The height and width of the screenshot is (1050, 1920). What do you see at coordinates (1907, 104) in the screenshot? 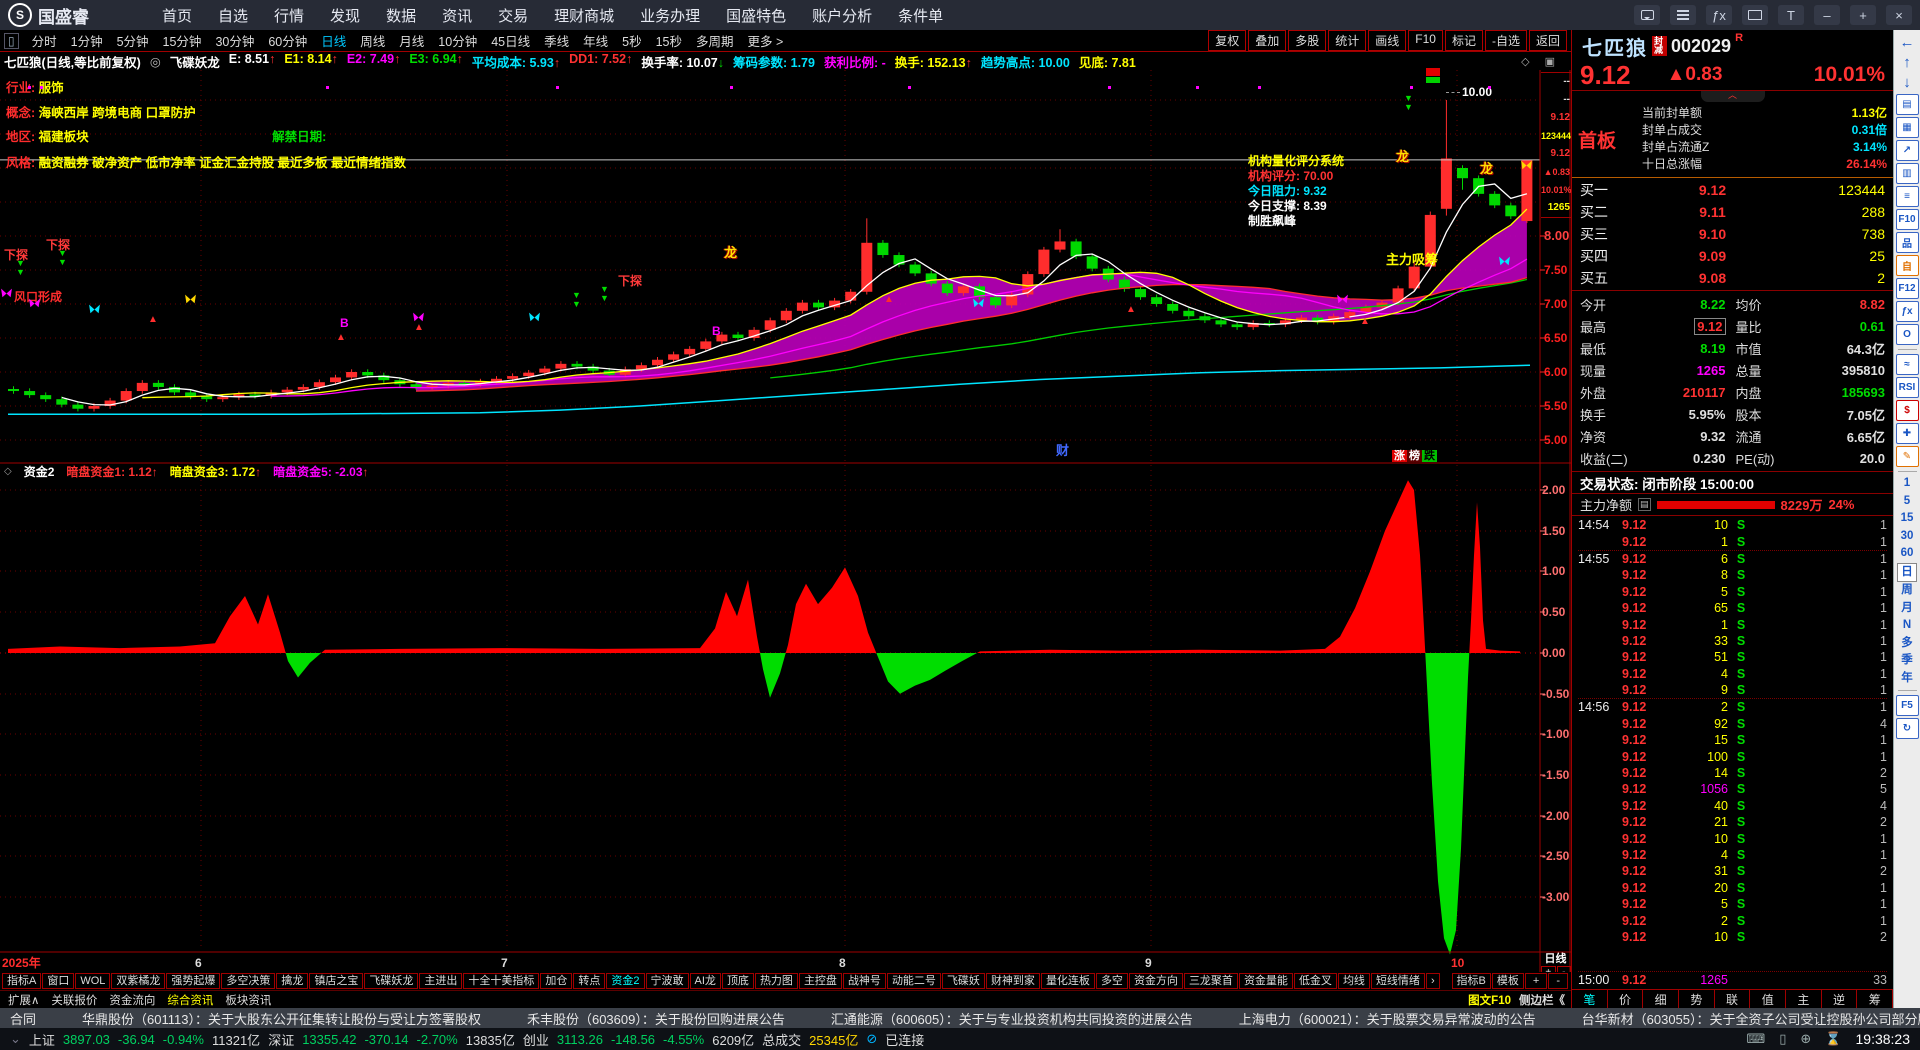
I see `tool-icon-▤: ▤` at bounding box center [1907, 104].